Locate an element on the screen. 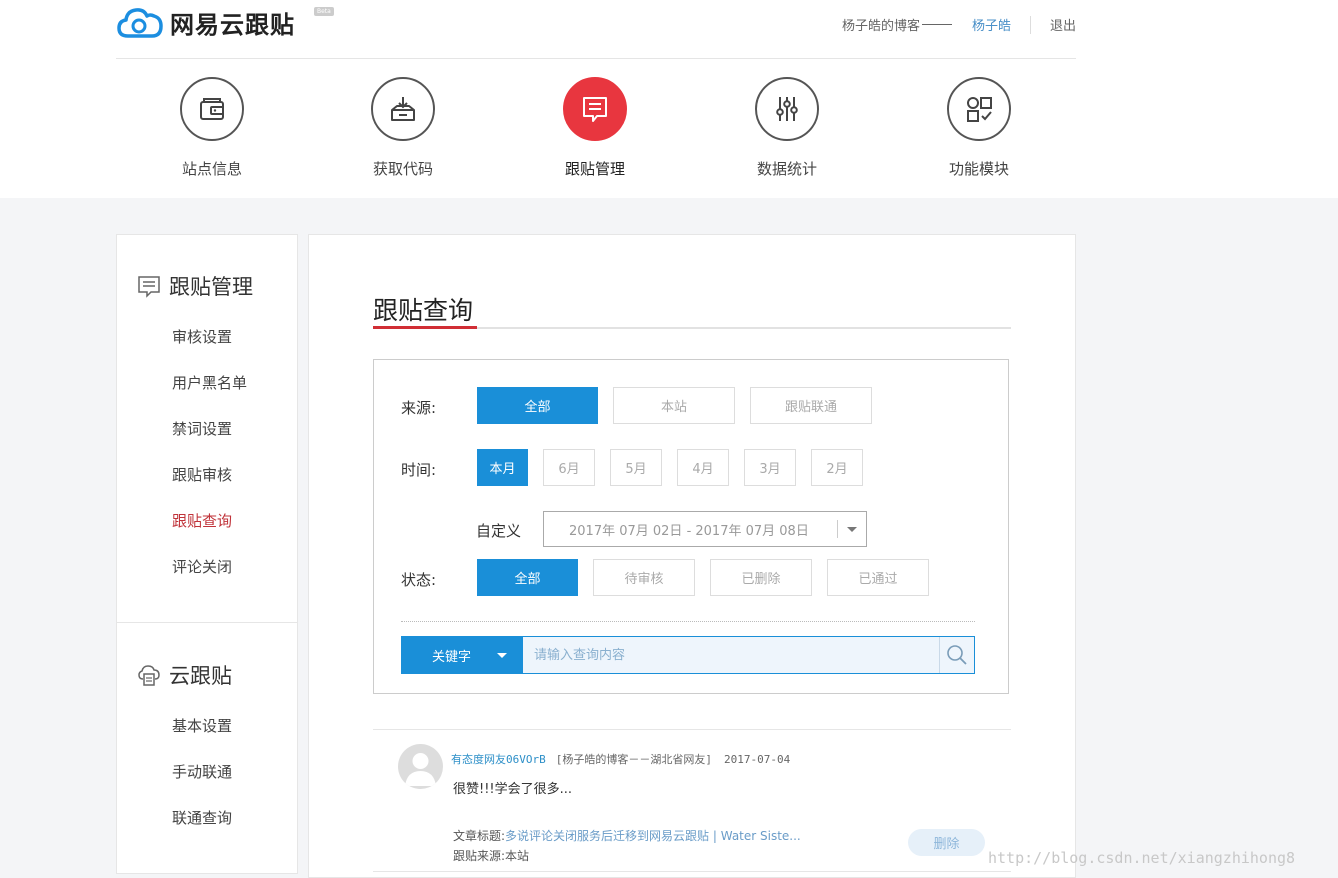 The width and height of the screenshot is (1338, 878). sliders-icon is located at coordinates (787, 109).